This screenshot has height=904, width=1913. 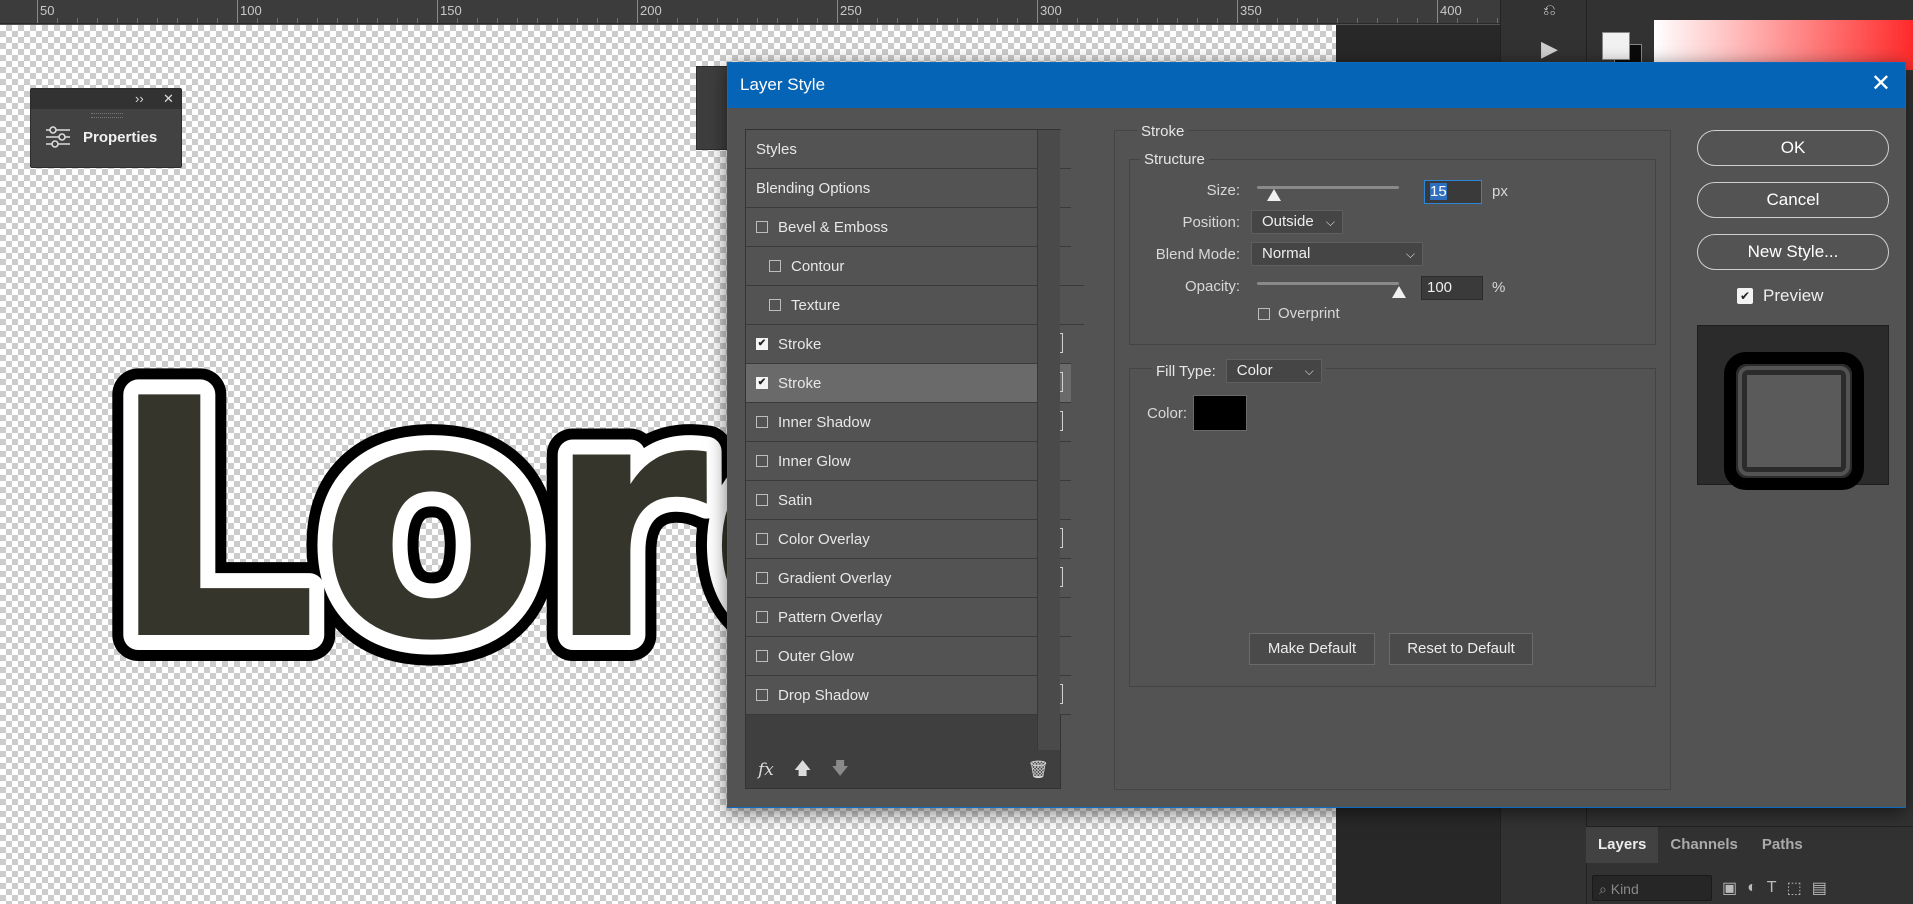 What do you see at coordinates (1312, 649) in the screenshot?
I see `make-default-button: Make Default` at bounding box center [1312, 649].